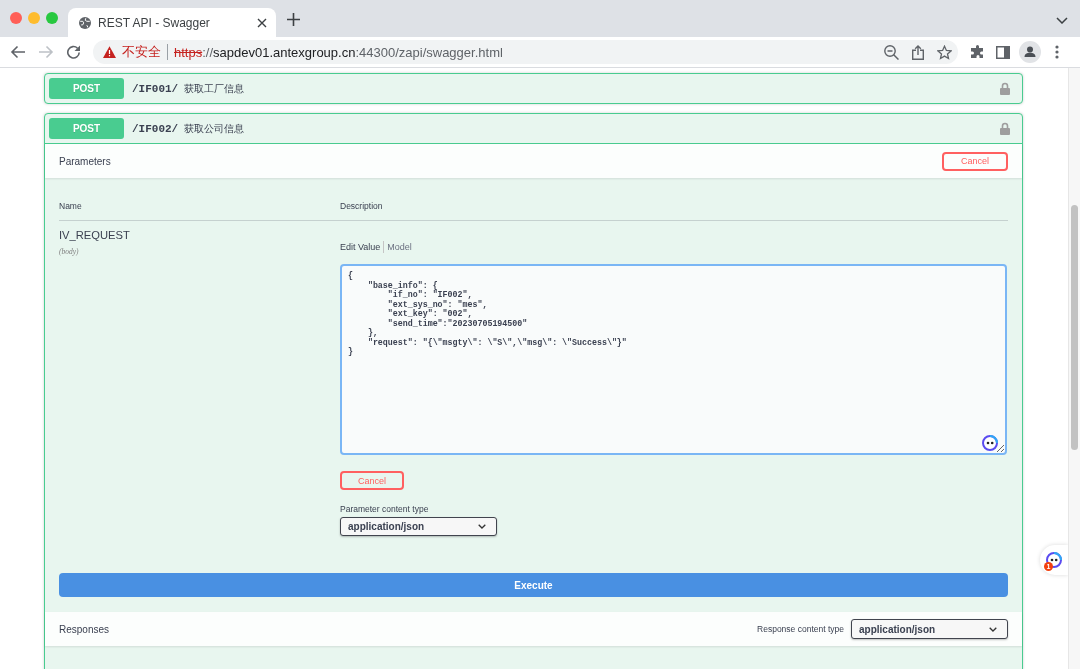 The height and width of the screenshot is (669, 1080). Describe the element at coordinates (1030, 52) in the screenshot. I see `profile-icon` at that location.